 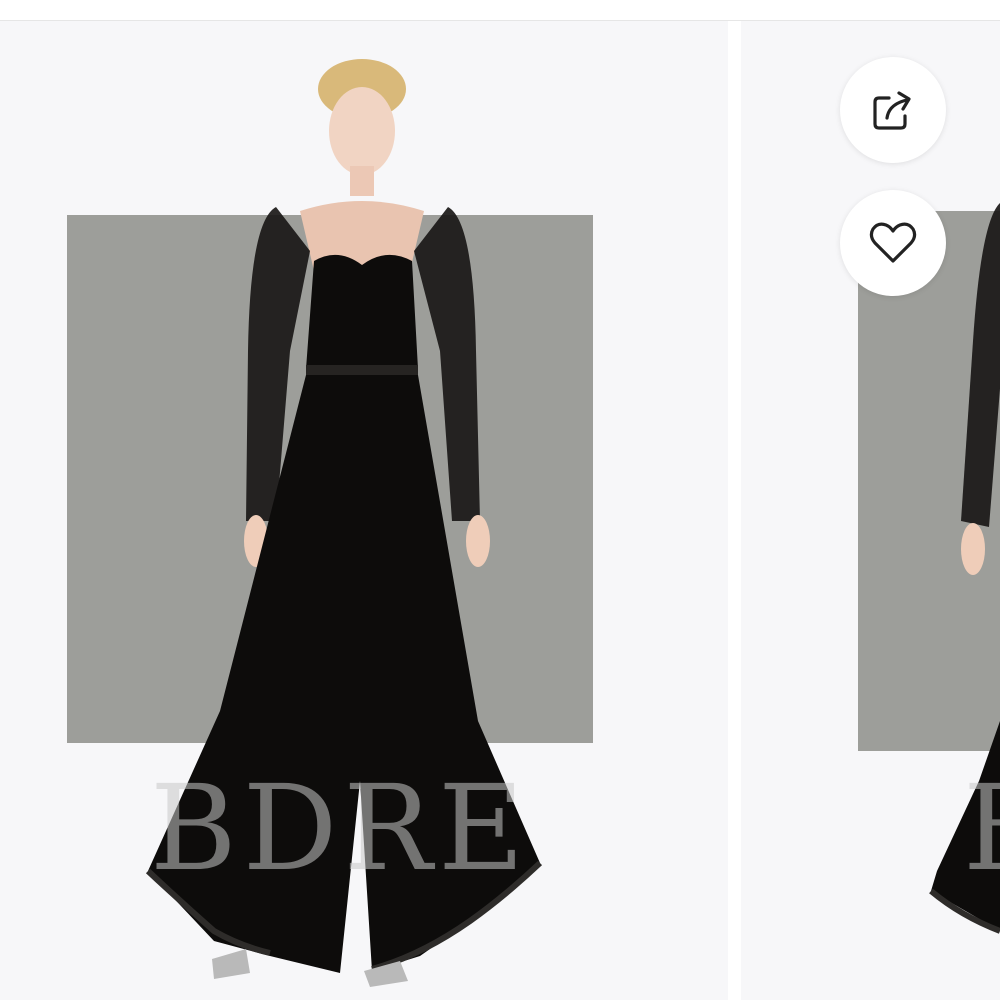 I want to click on share-icon, so click(x=893, y=110).